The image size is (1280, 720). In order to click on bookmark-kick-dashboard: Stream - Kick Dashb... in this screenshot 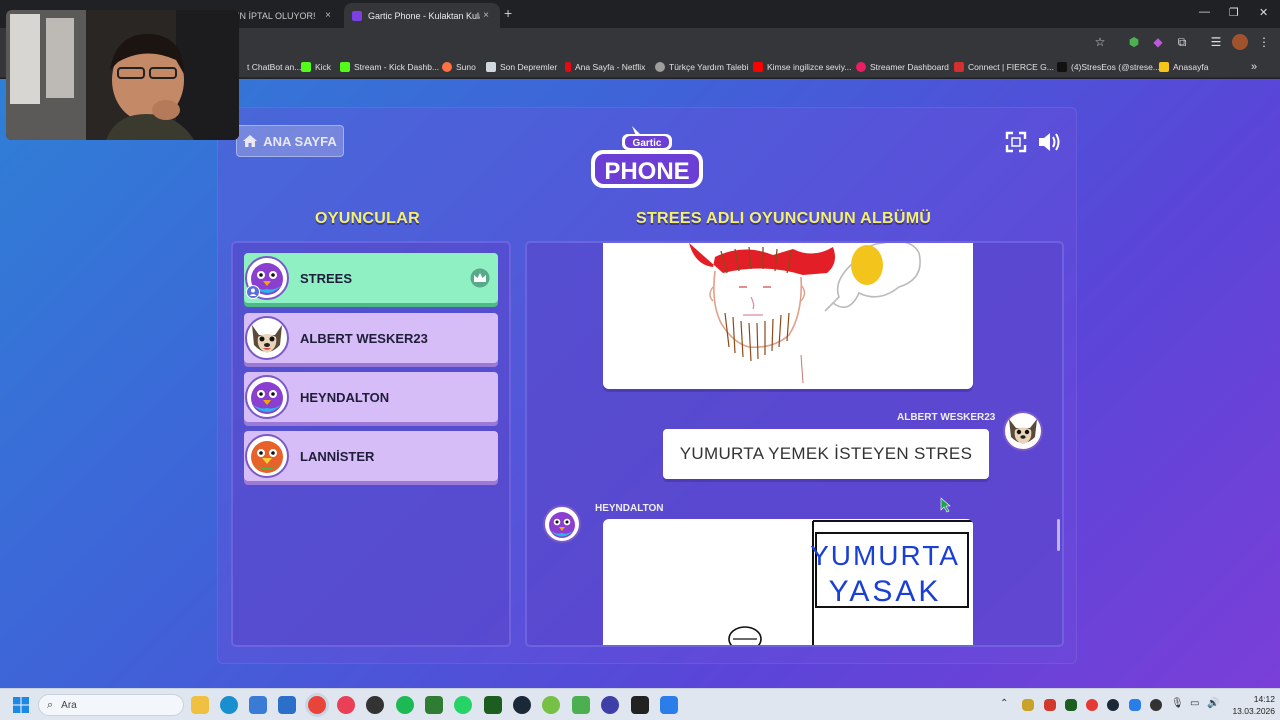, I will do `click(389, 67)`.